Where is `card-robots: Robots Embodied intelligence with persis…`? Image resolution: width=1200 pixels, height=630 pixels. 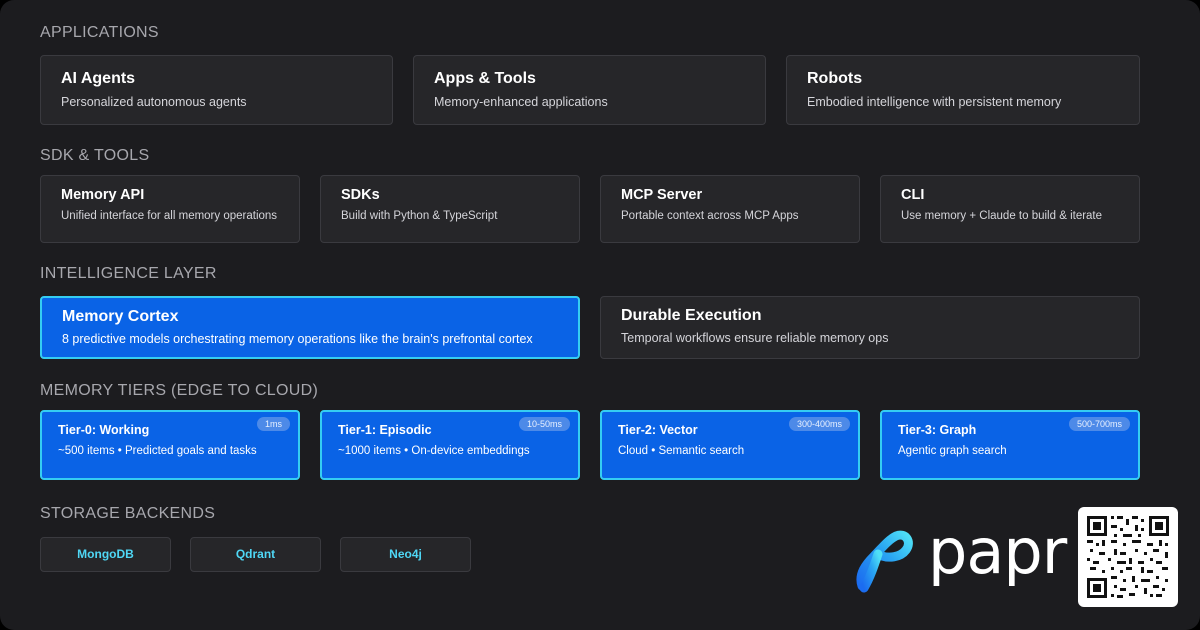 card-robots: Robots Embodied intelligence with persis… is located at coordinates (963, 90).